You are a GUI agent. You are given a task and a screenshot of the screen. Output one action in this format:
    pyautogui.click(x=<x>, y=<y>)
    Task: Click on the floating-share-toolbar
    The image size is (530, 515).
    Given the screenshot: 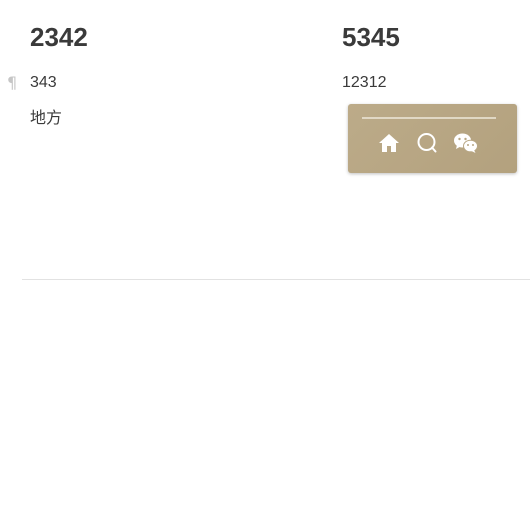 What is the action you would take?
    pyautogui.click(x=432, y=138)
    